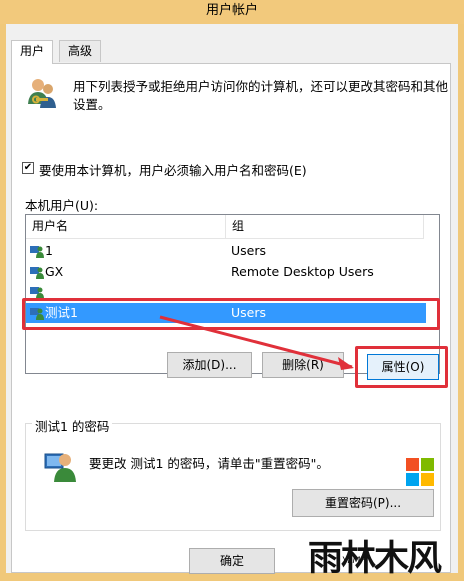  I want to click on local-users-label: 本机用户(U):, so click(62, 205).